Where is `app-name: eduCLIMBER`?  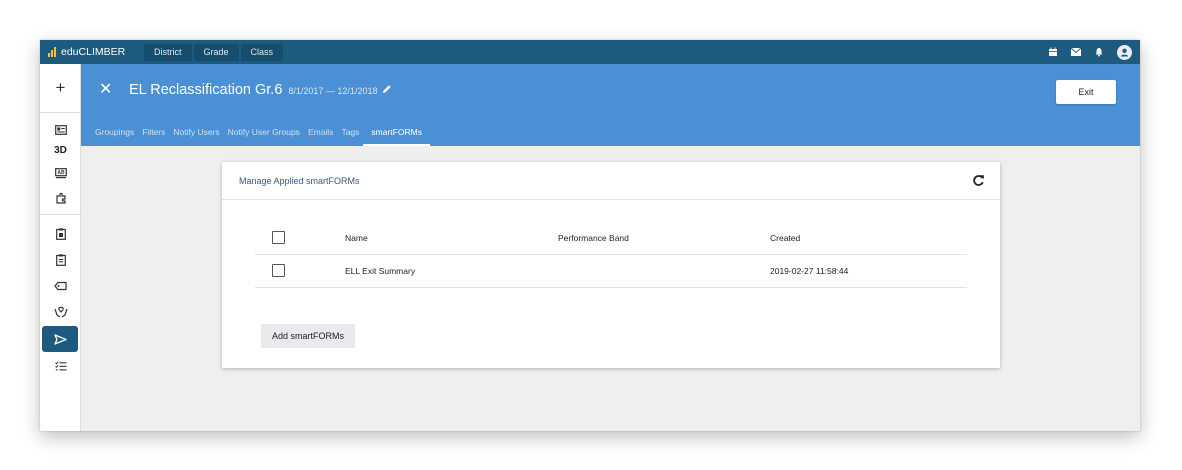
app-name: eduCLIMBER is located at coordinates (93, 52).